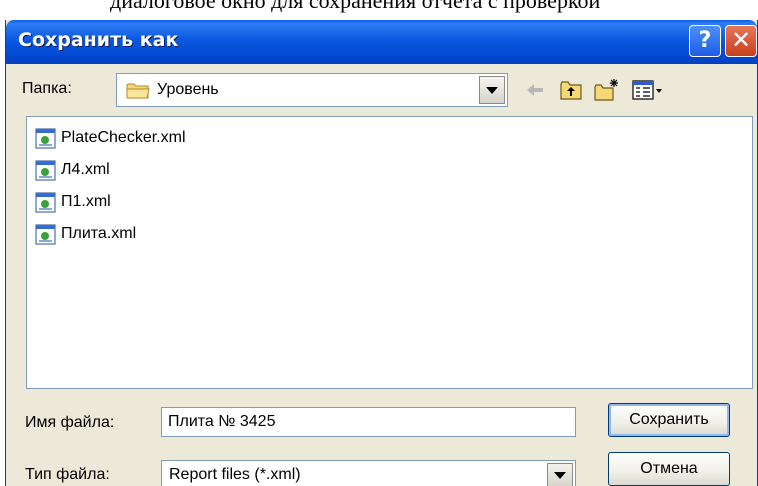 The width and height of the screenshot is (758, 486). Describe the element at coordinates (188, 89) in the screenshot. I see `current-folder: Уровень` at that location.